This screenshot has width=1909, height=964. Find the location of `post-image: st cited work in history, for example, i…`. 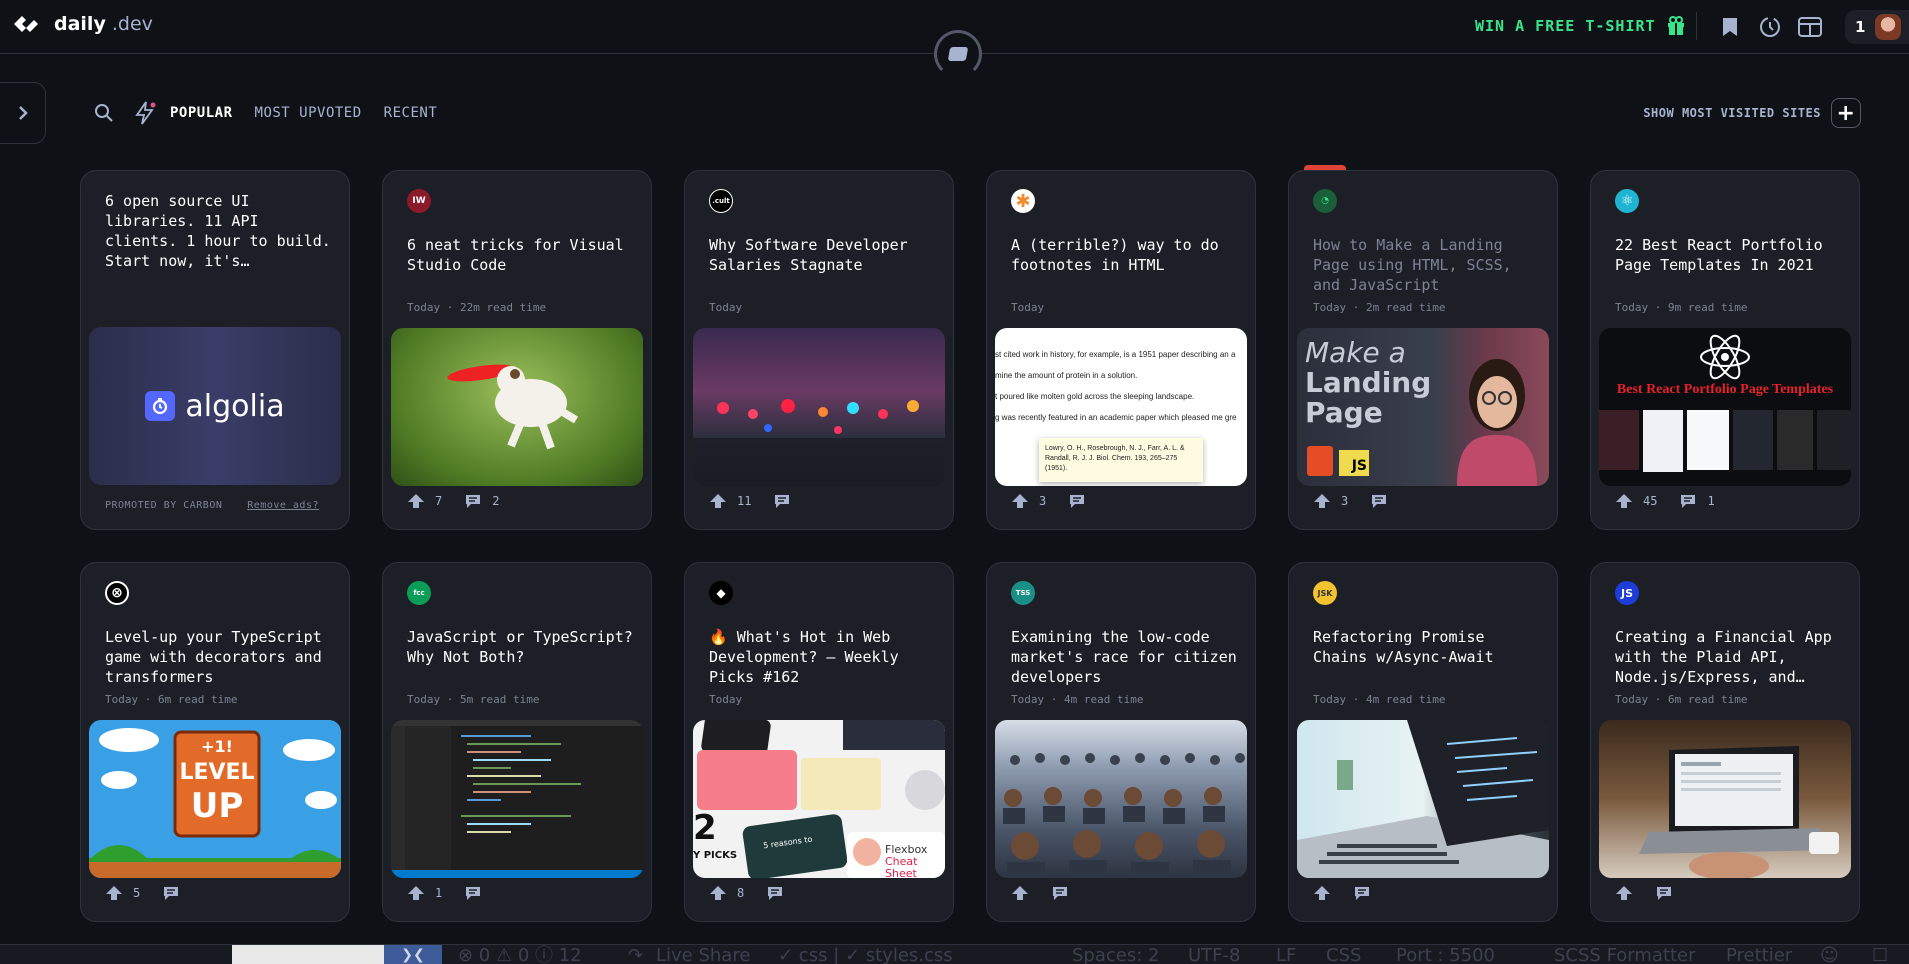

post-image: st cited work in history, for example, i… is located at coordinates (1121, 407).